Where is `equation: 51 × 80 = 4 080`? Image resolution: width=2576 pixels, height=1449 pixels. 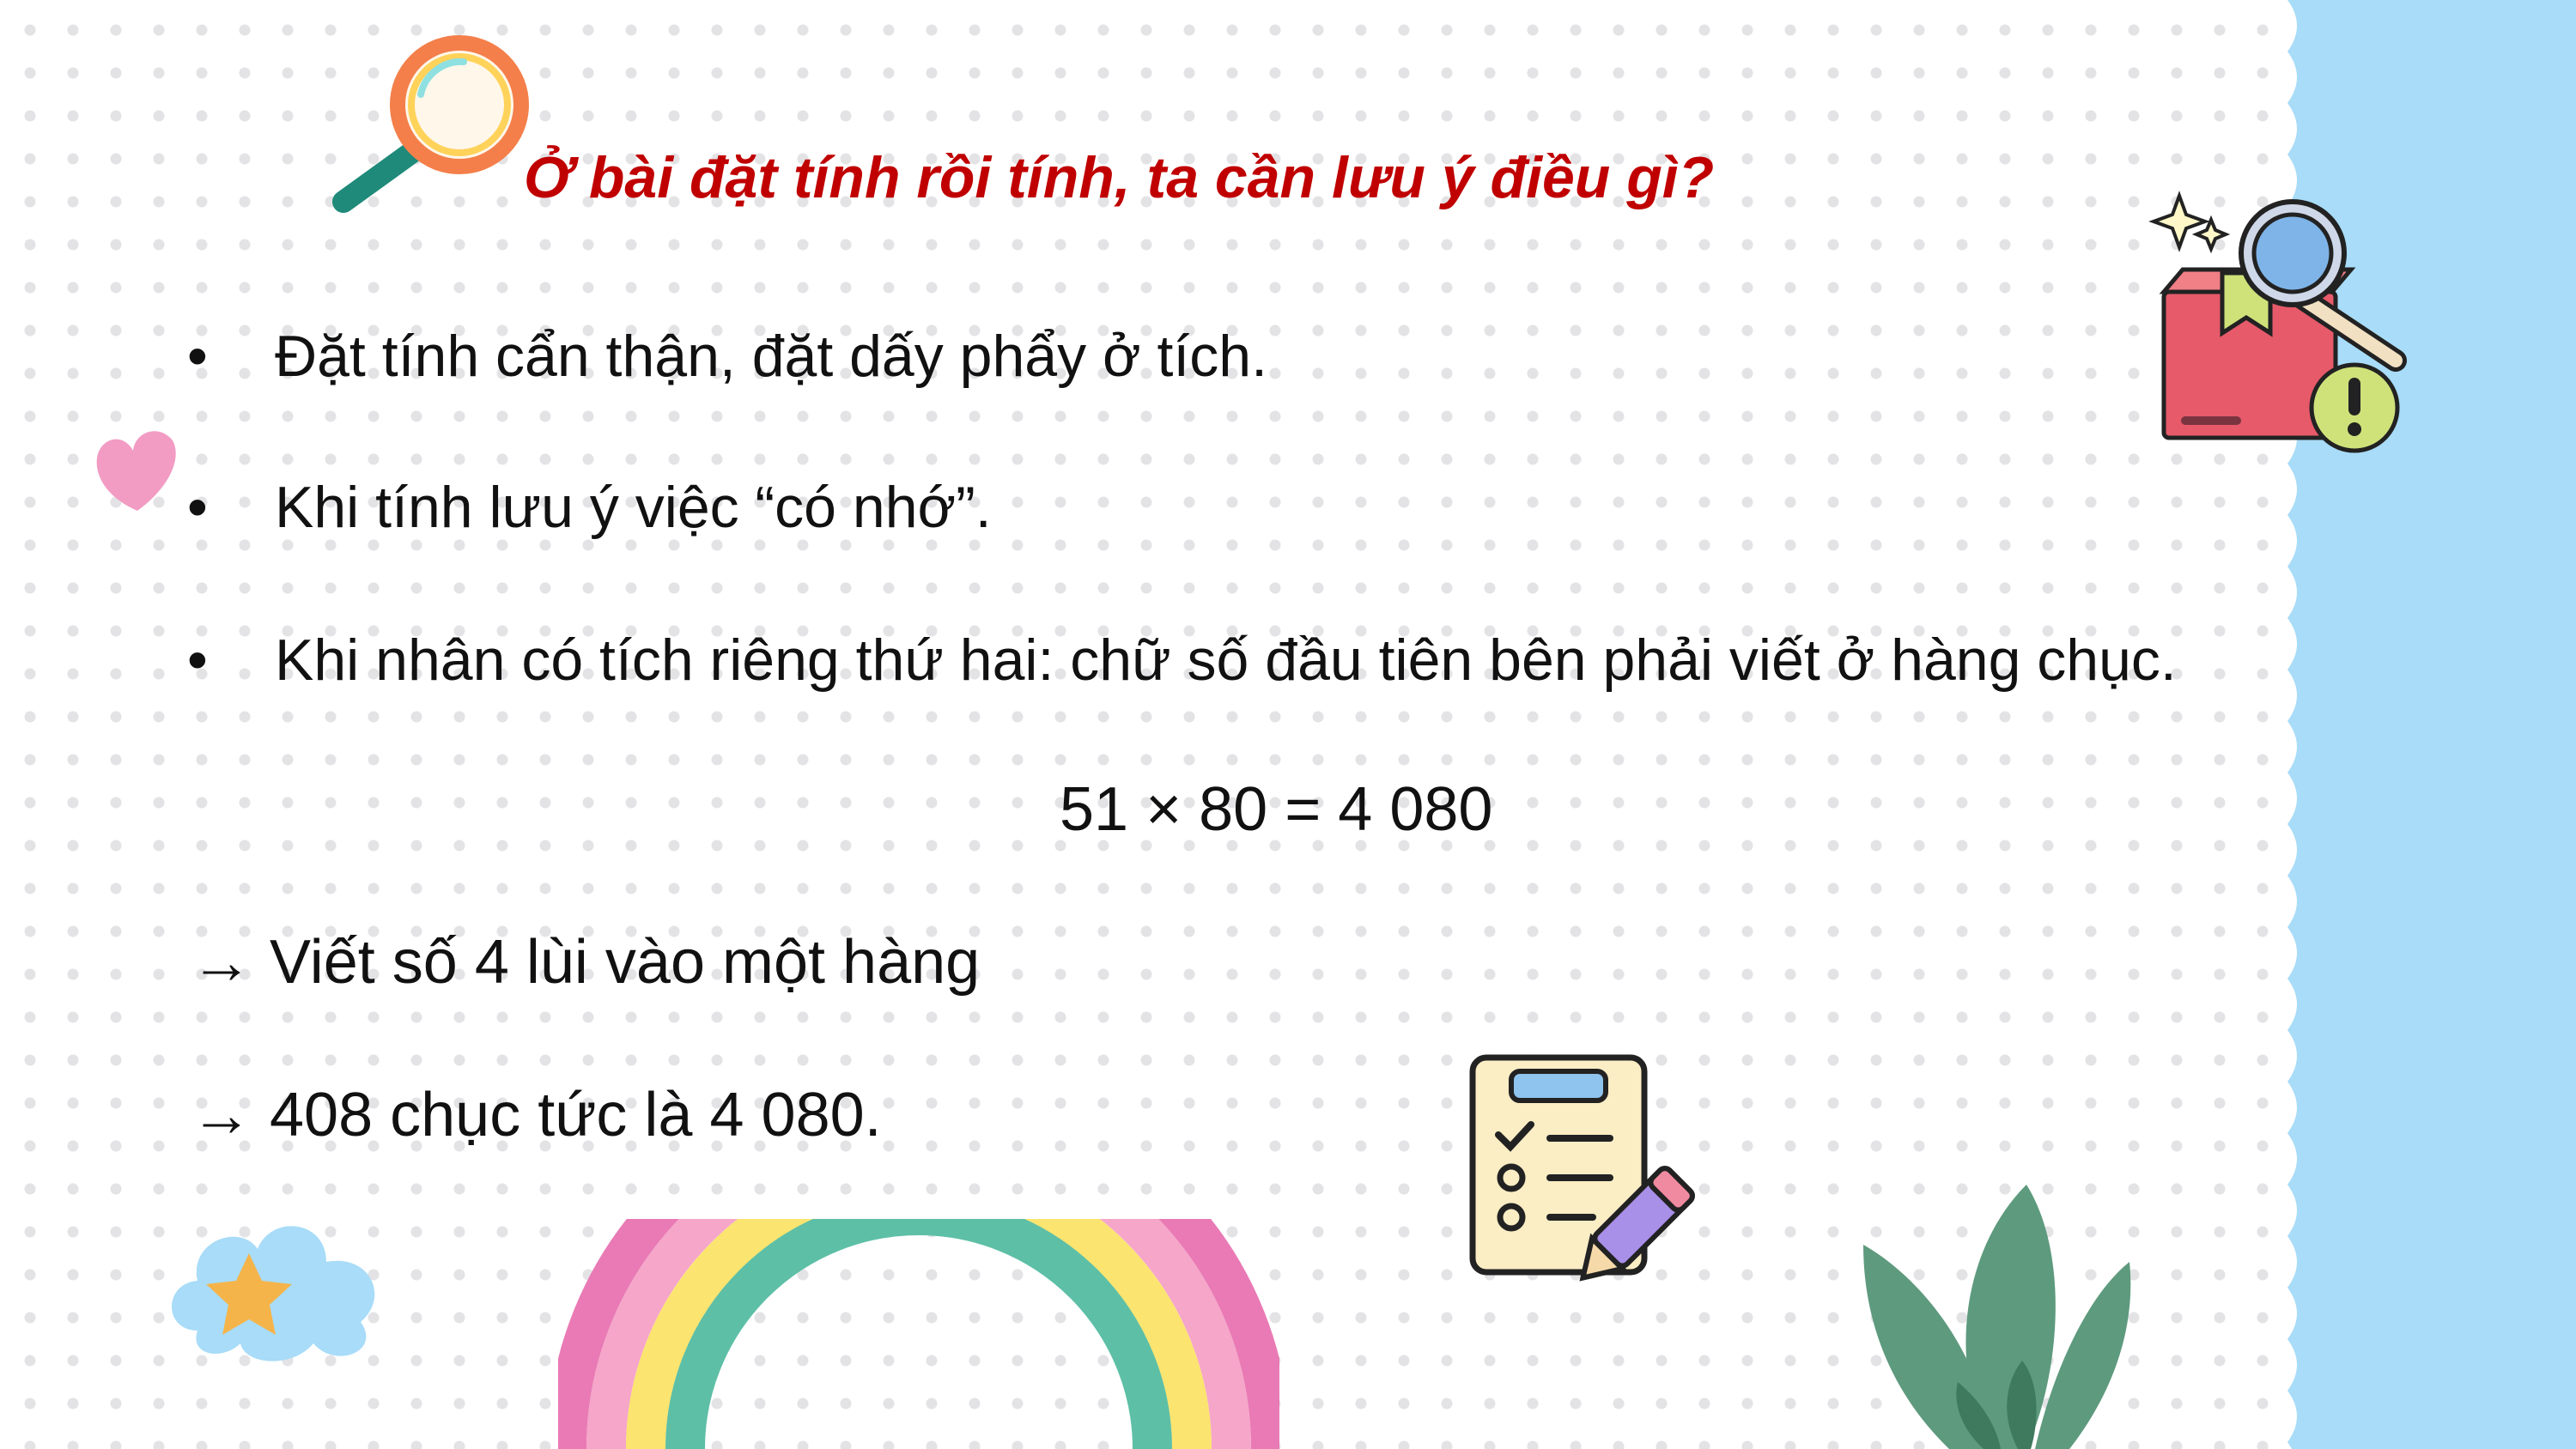 equation: 51 × 80 = 4 080 is located at coordinates (1276, 809).